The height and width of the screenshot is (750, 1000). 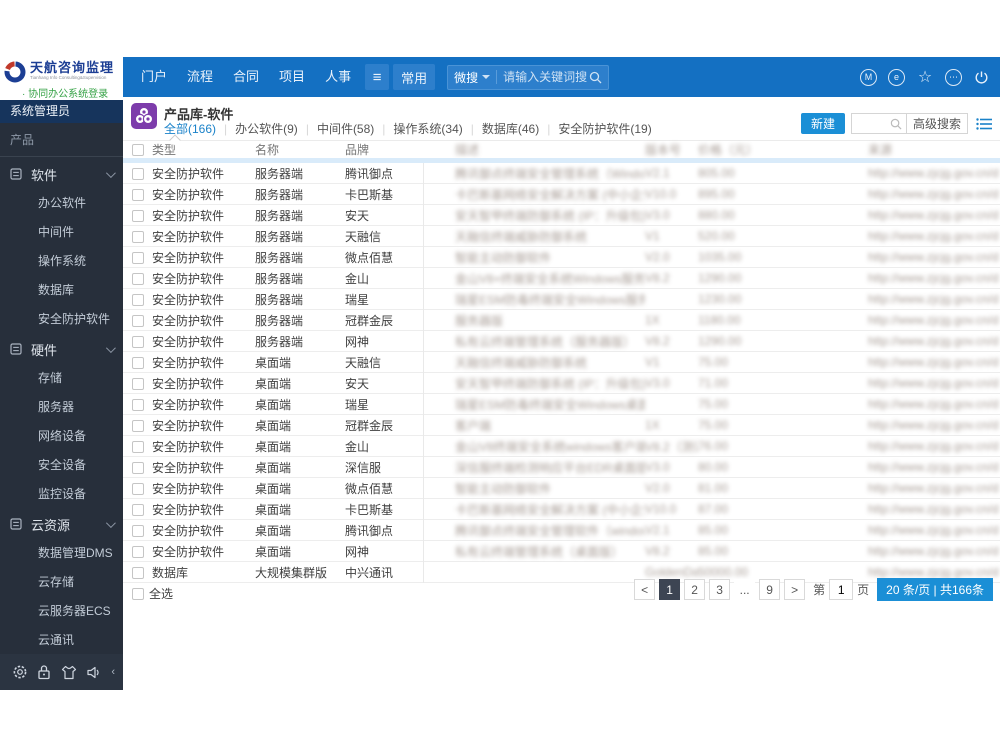 I want to click on sidebar-item-服务器: 服务器, so click(x=61, y=407).